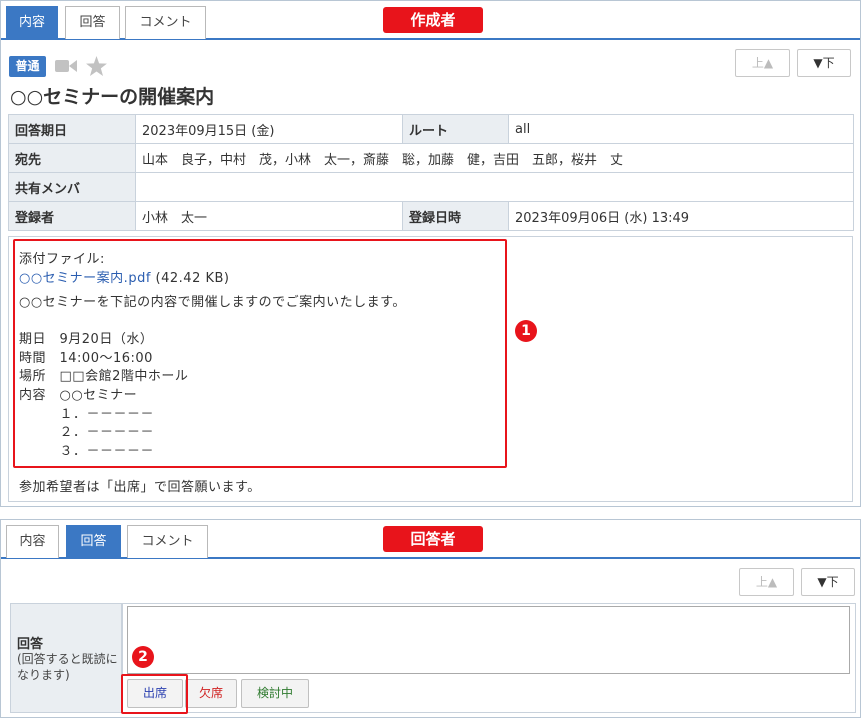  I want to click on registrant-label: 登録者, so click(72, 216).